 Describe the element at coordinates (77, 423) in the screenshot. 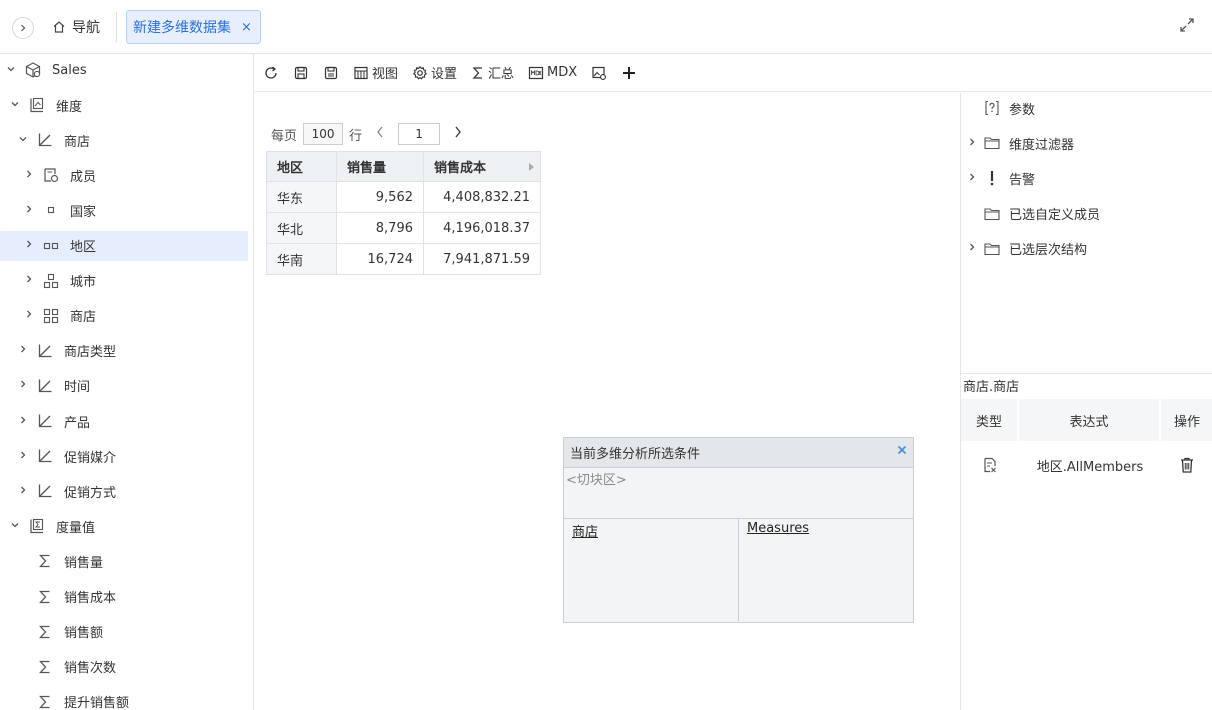

I see `tree-item-label: 产品` at that location.